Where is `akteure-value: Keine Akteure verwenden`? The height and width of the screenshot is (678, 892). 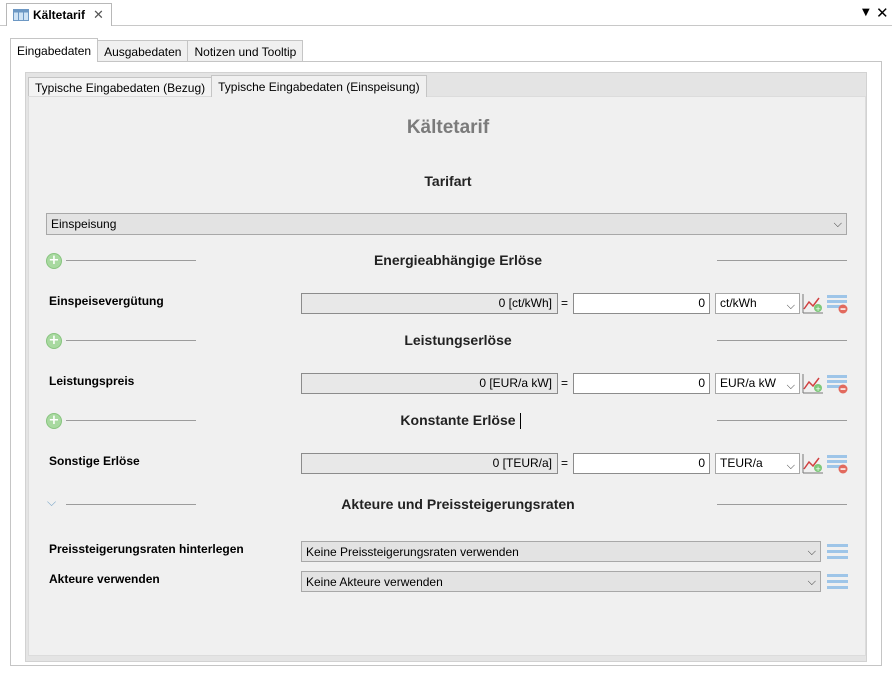 akteure-value: Keine Akteure verwenden is located at coordinates (374, 581).